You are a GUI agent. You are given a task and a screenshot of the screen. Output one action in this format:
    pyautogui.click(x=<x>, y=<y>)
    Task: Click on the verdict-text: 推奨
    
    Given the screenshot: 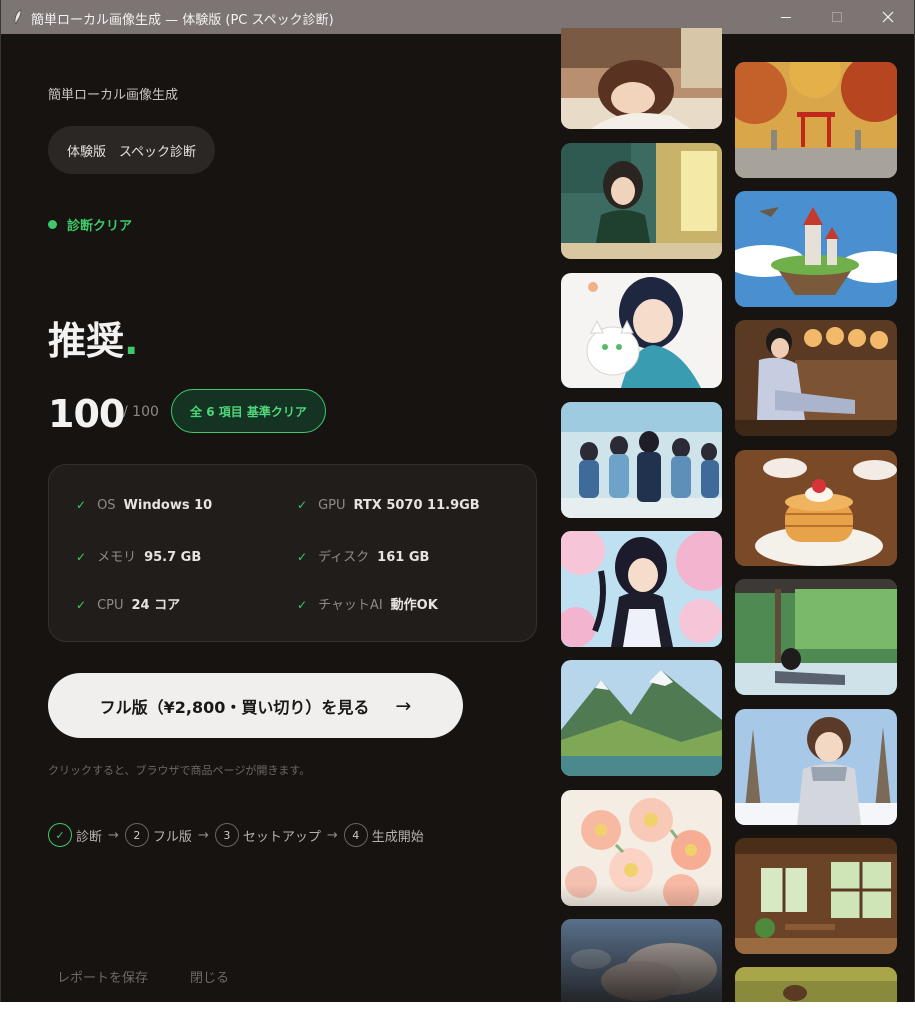 What is the action you would take?
    pyautogui.click(x=86, y=341)
    